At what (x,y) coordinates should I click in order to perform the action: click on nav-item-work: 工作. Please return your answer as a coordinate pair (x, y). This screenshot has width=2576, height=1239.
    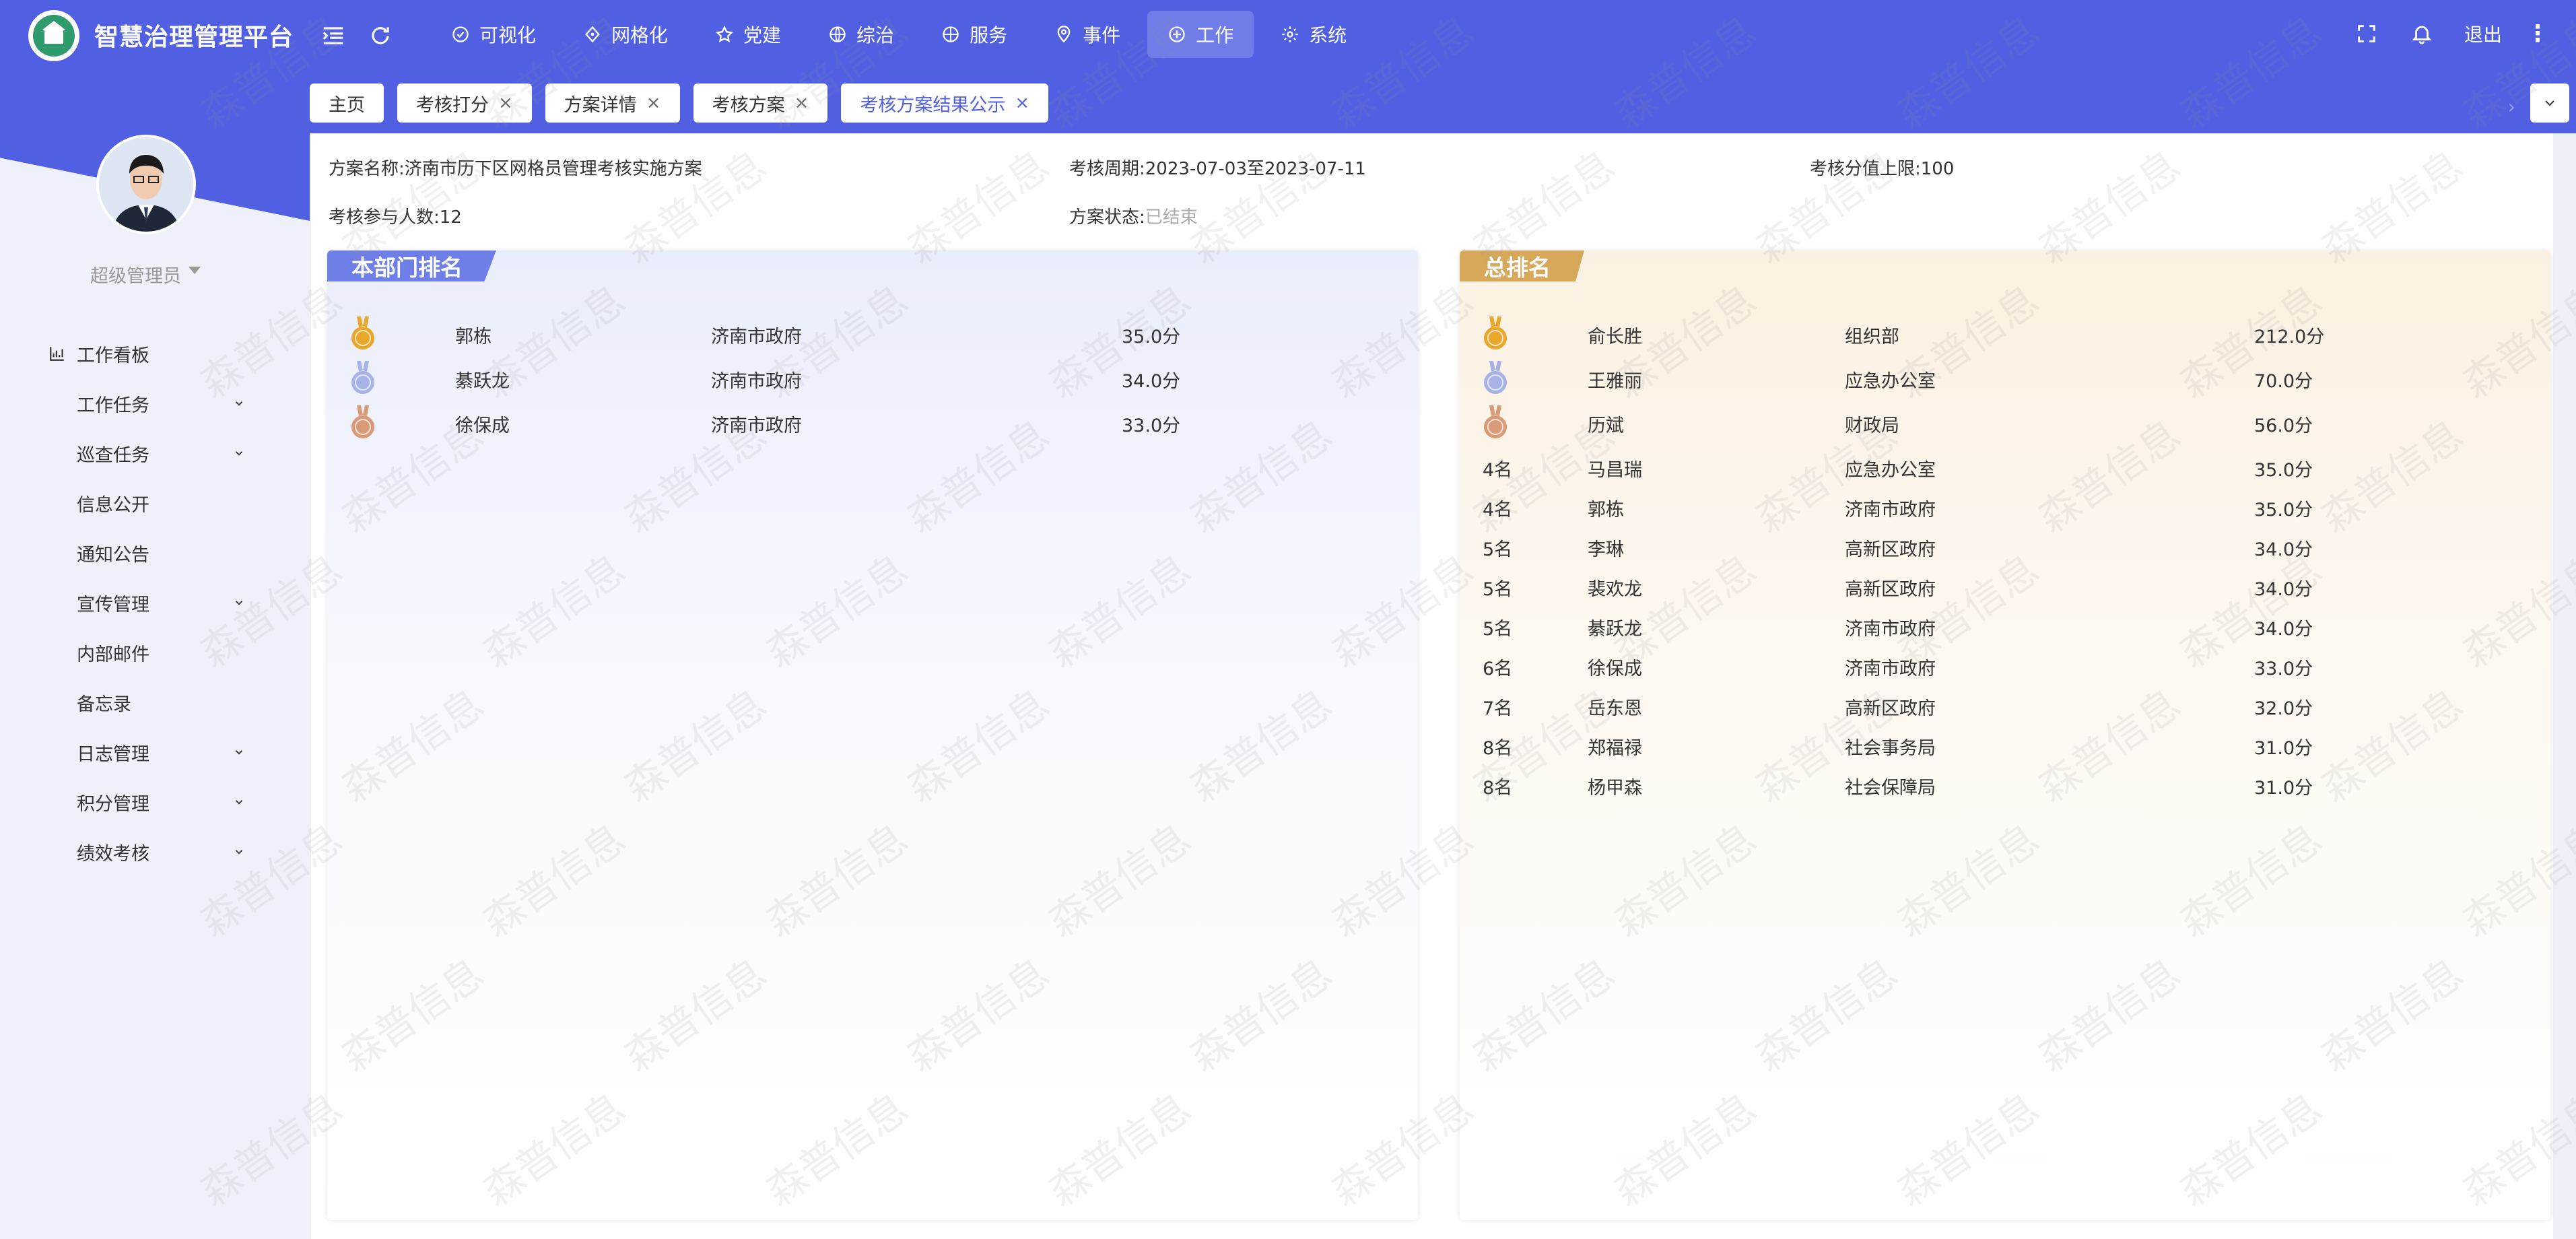
    Looking at the image, I should click on (1200, 34).